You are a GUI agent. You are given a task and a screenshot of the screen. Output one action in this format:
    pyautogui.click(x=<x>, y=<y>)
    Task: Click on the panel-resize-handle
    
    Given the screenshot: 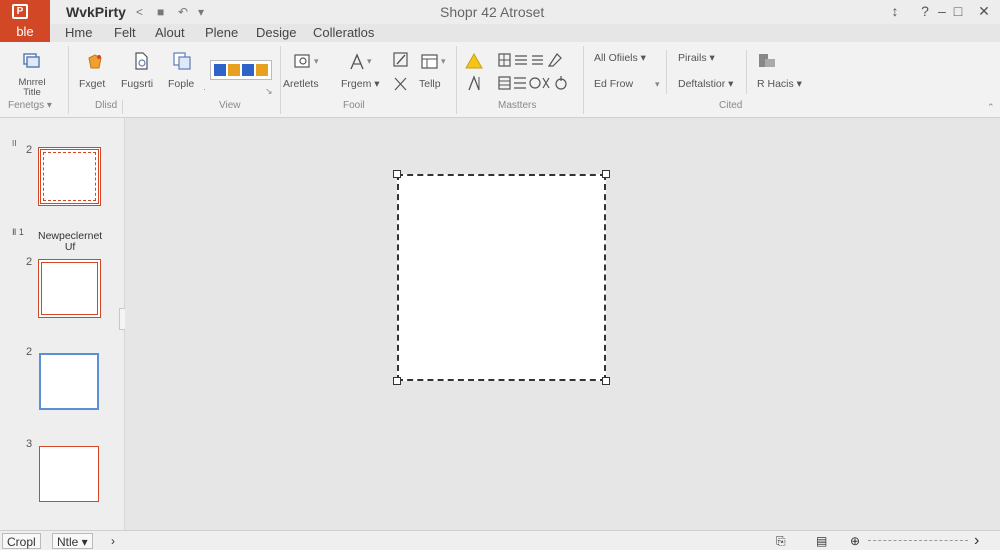 What is the action you would take?
    pyautogui.click(x=122, y=319)
    